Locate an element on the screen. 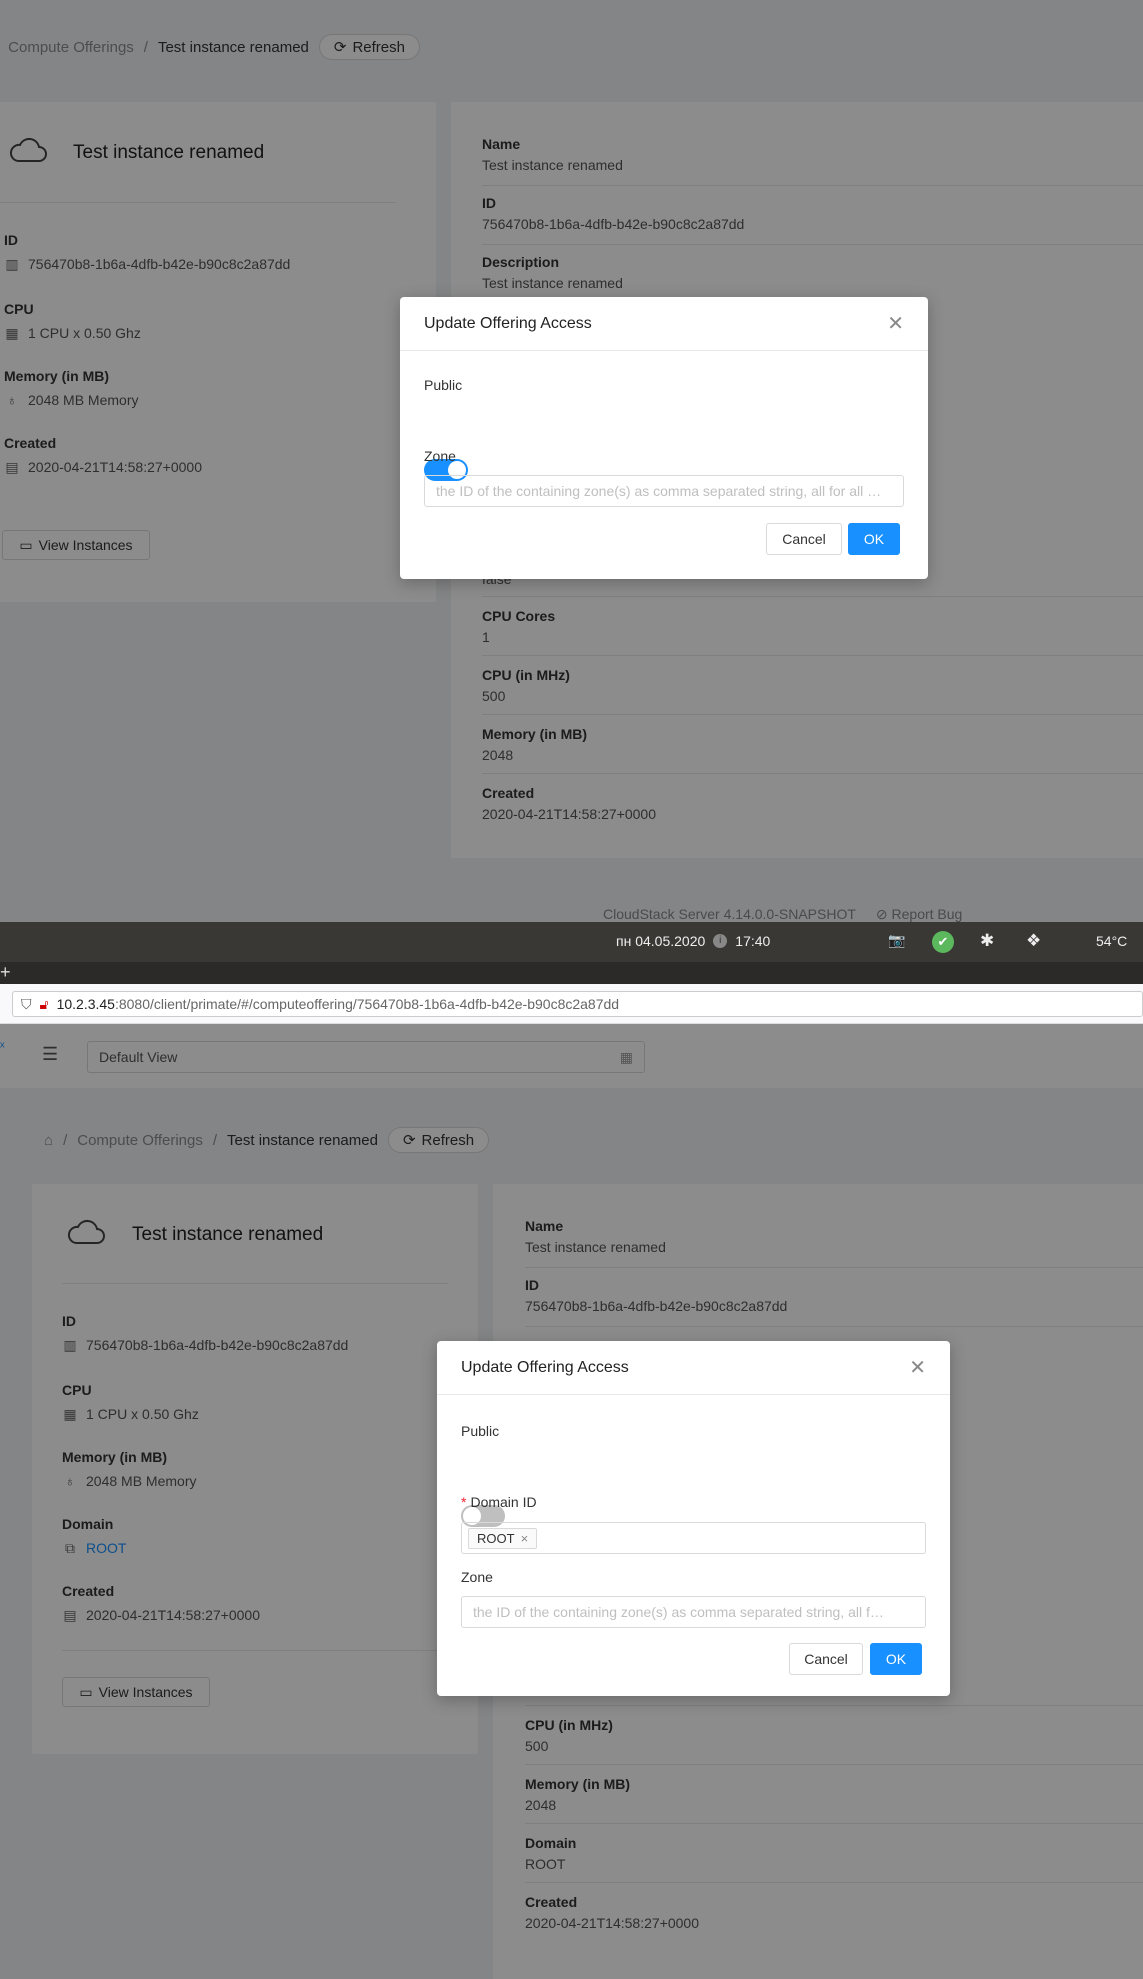 This screenshot has width=1143, height=1979. check-shield-icon: ✔ is located at coordinates (943, 942).